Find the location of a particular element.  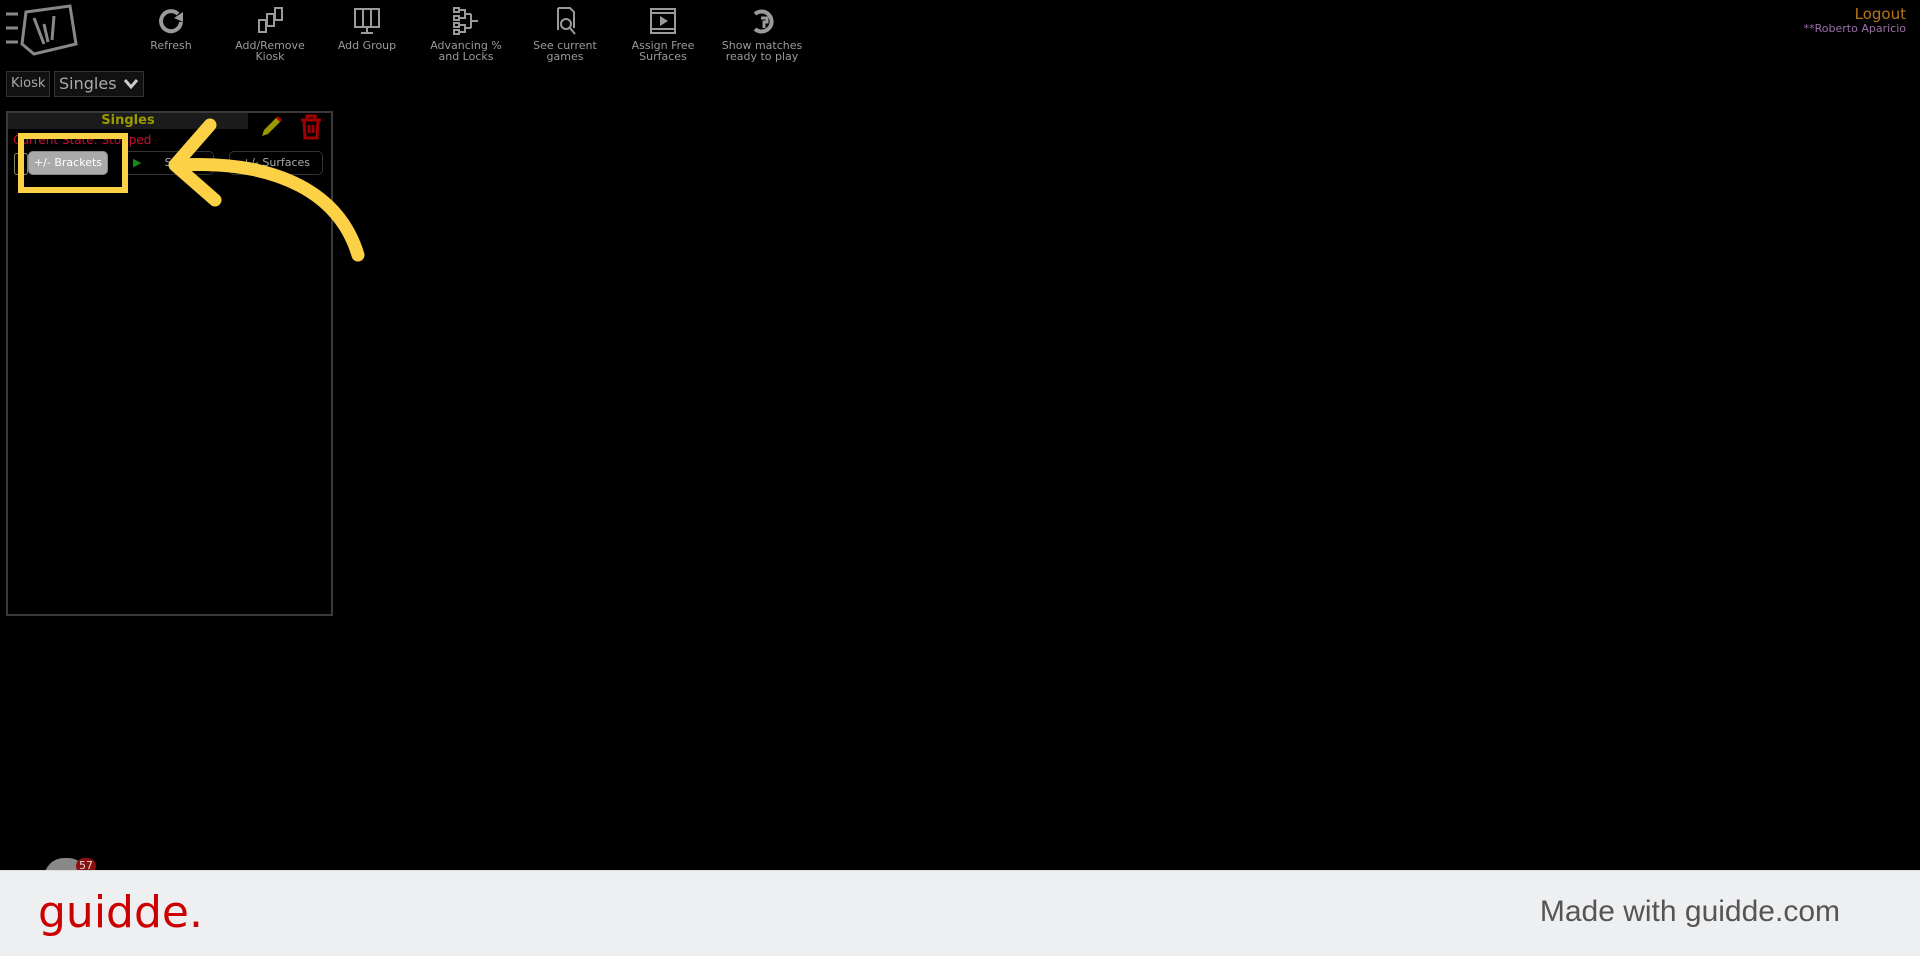

bracket-icon is located at coordinates (465, 21).